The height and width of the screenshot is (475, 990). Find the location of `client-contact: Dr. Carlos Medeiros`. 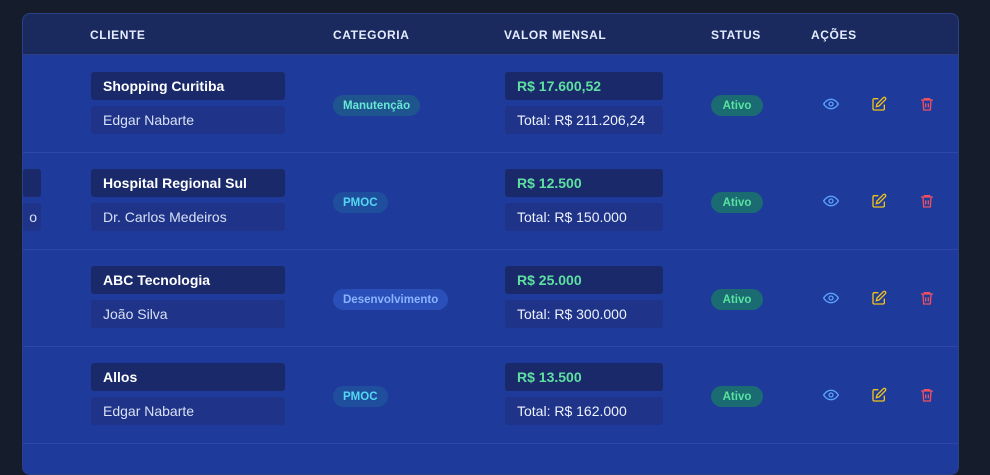

client-contact: Dr. Carlos Medeiros is located at coordinates (188, 217).